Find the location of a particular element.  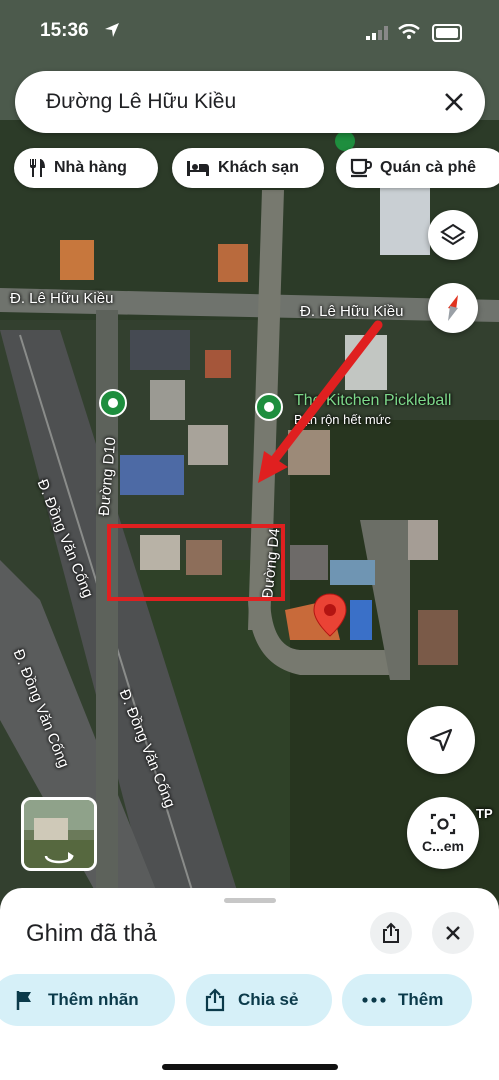

chip-label: Quán cà phê is located at coordinates (428, 167).